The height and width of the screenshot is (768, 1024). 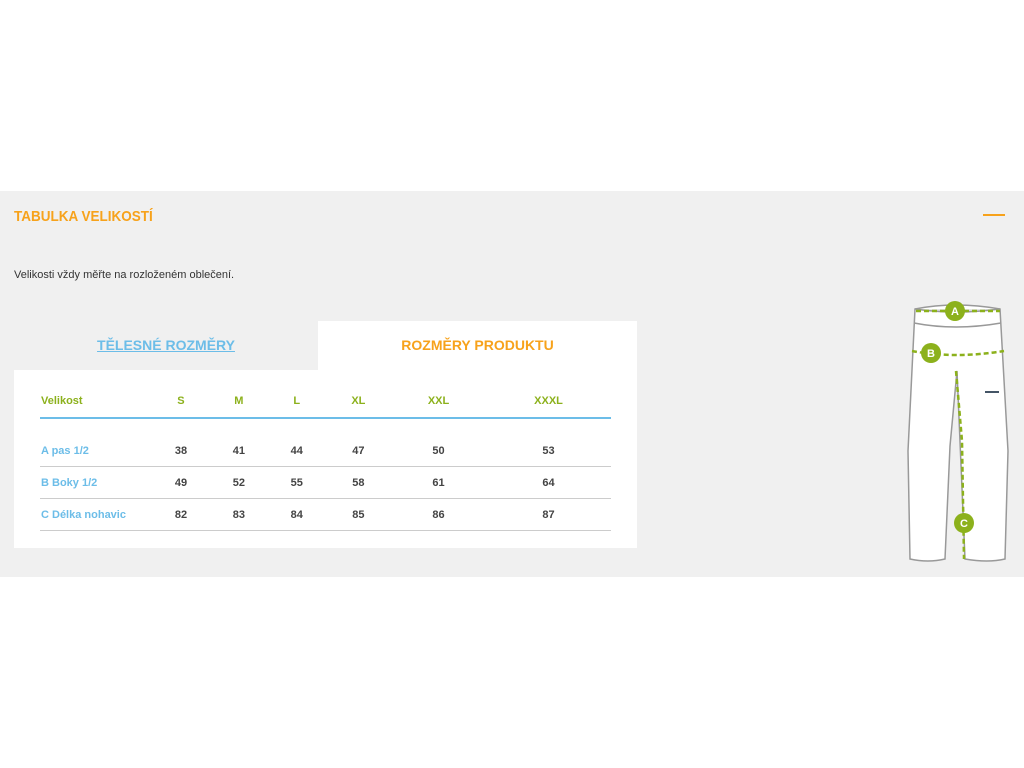 I want to click on tab-body-measurements: TĚLESNÉ ROZMĚRY, so click(x=166, y=345).